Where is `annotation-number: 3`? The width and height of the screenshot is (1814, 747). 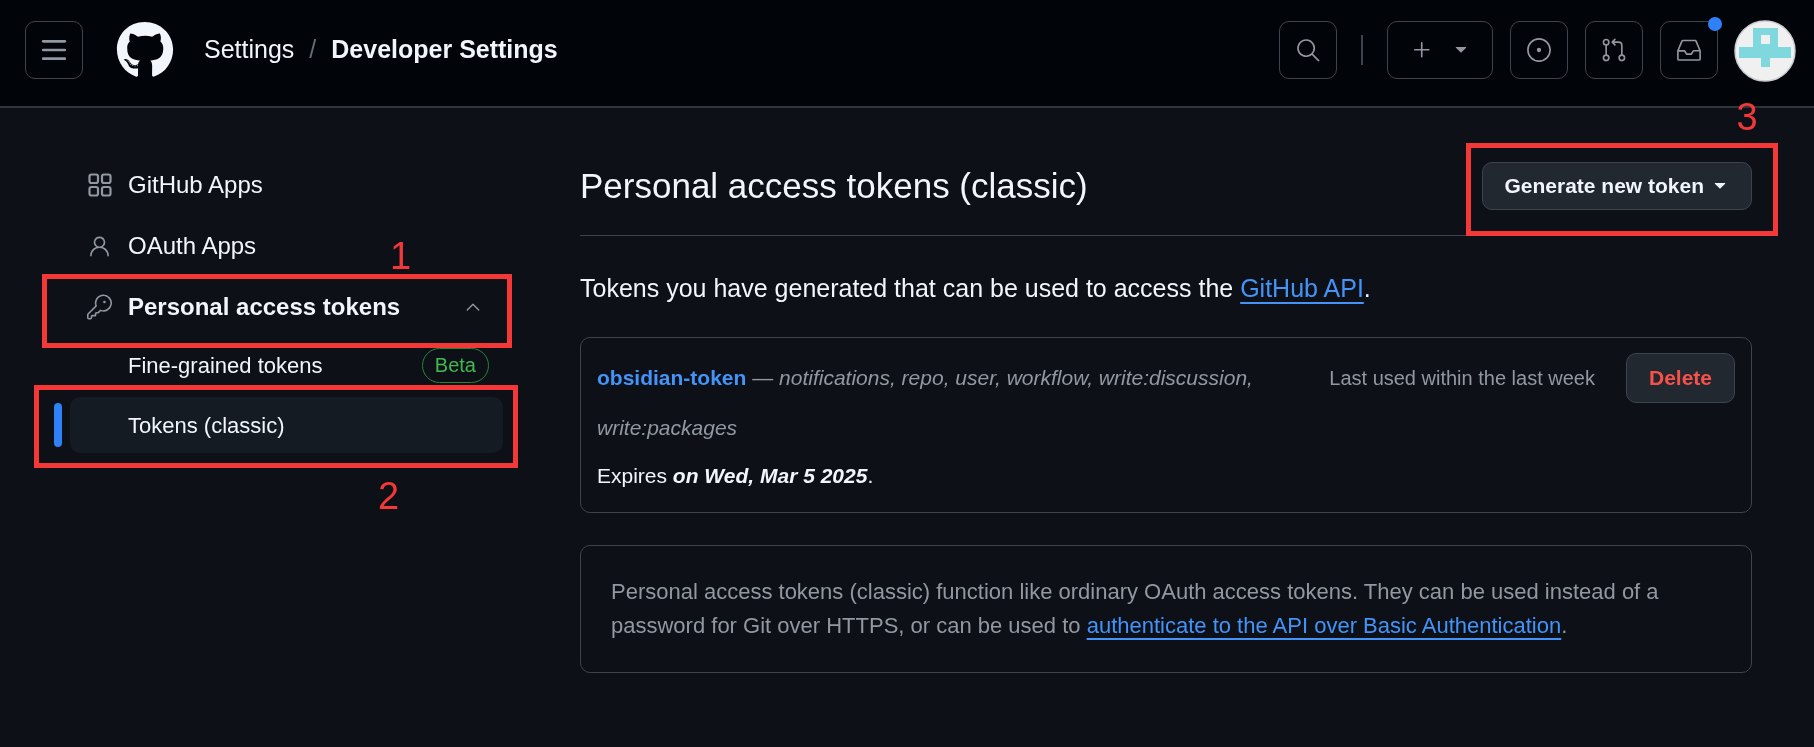
annotation-number: 3 is located at coordinates (1747, 117).